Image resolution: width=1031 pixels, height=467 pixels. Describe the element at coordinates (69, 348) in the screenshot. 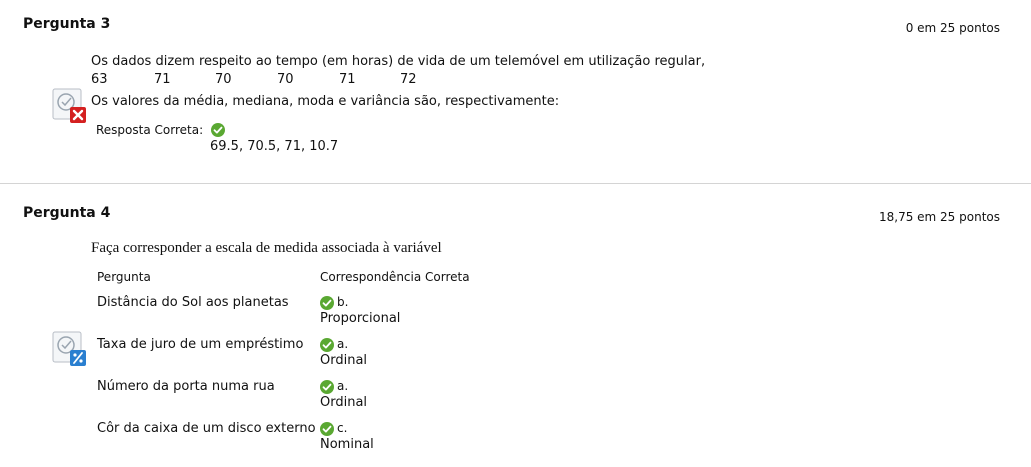

I see `partial-credit-icon` at that location.